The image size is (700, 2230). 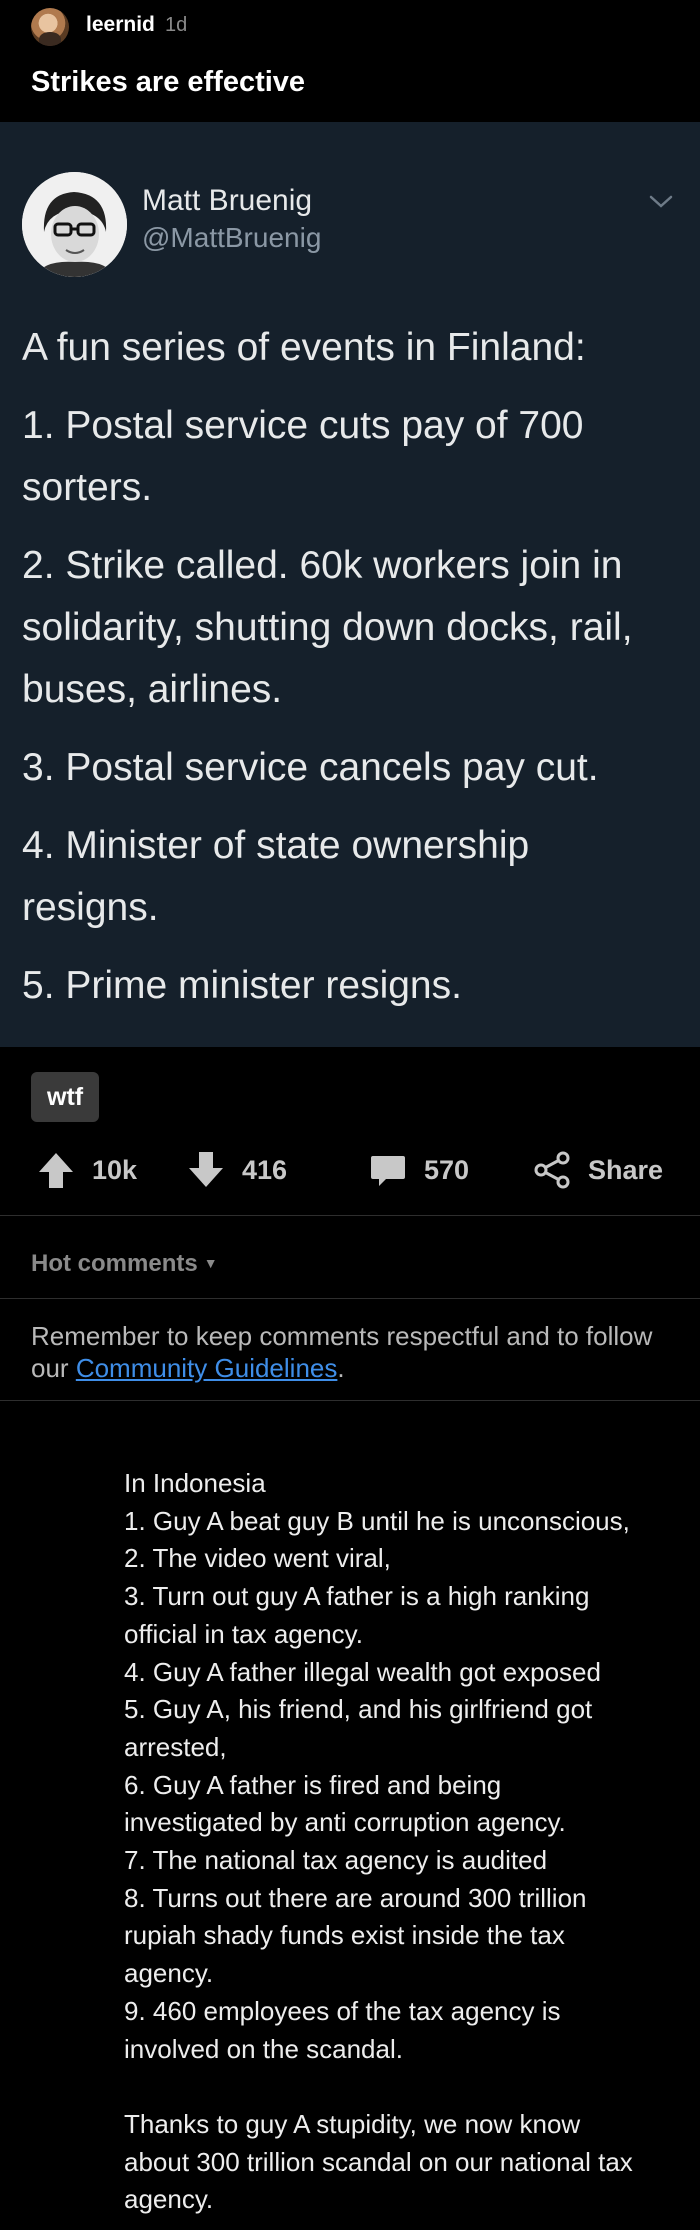 What do you see at coordinates (210, 1263) in the screenshot?
I see `caret-down-icon: ▼` at bounding box center [210, 1263].